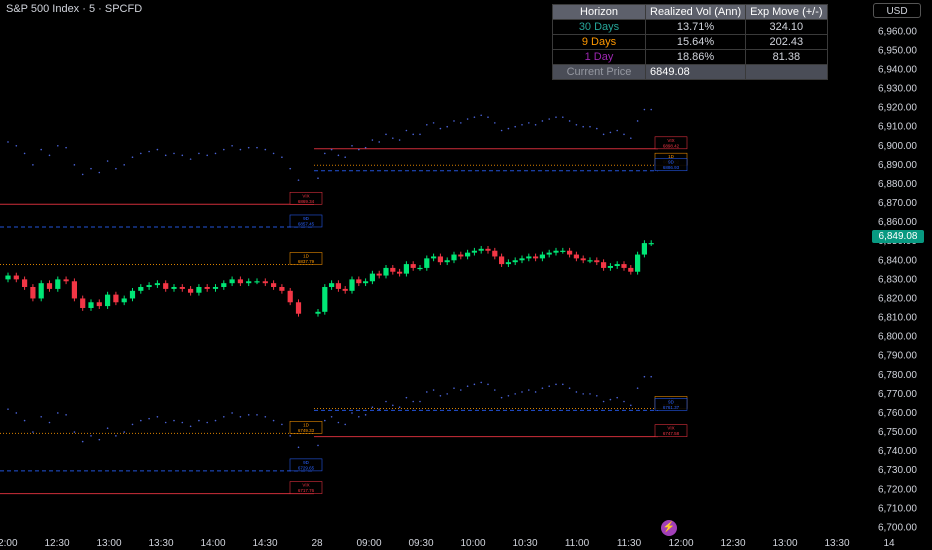  What do you see at coordinates (306, 490) in the screenshot?
I see `level-tag-value: 6717.76` at bounding box center [306, 490].